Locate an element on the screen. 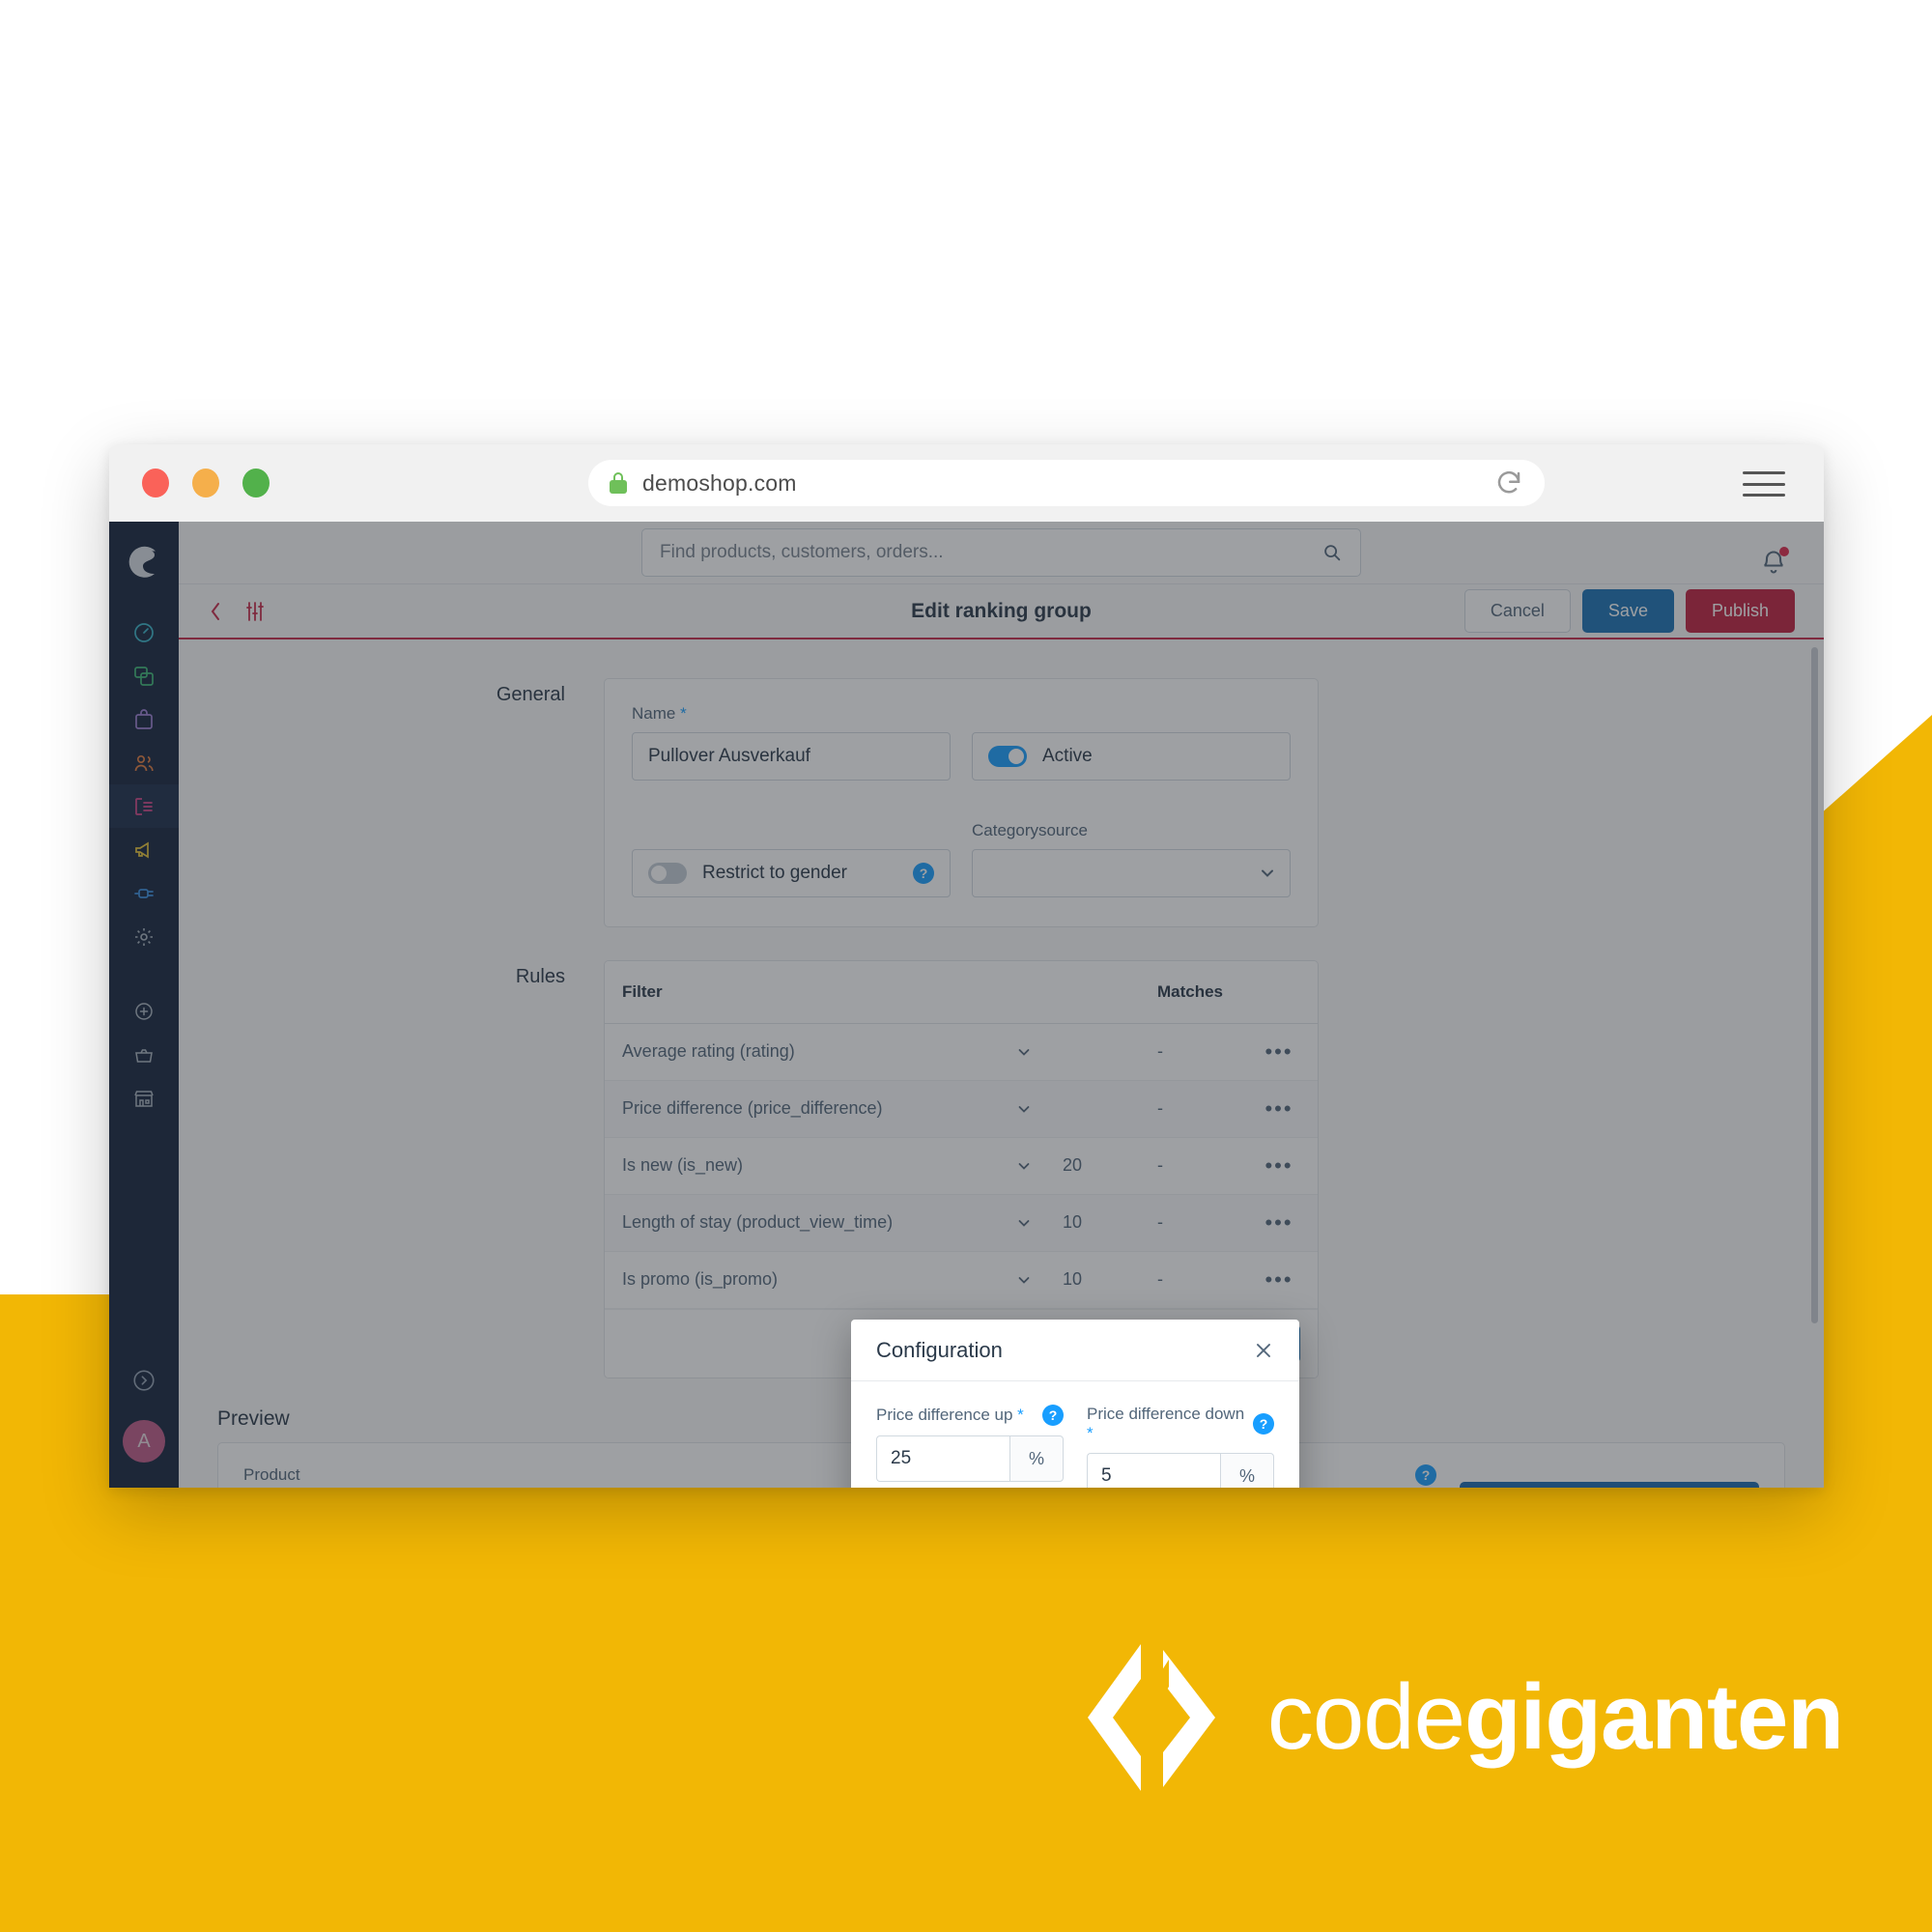 Image resolution: width=1932 pixels, height=1932 pixels. window-controls is located at coordinates (206, 483).